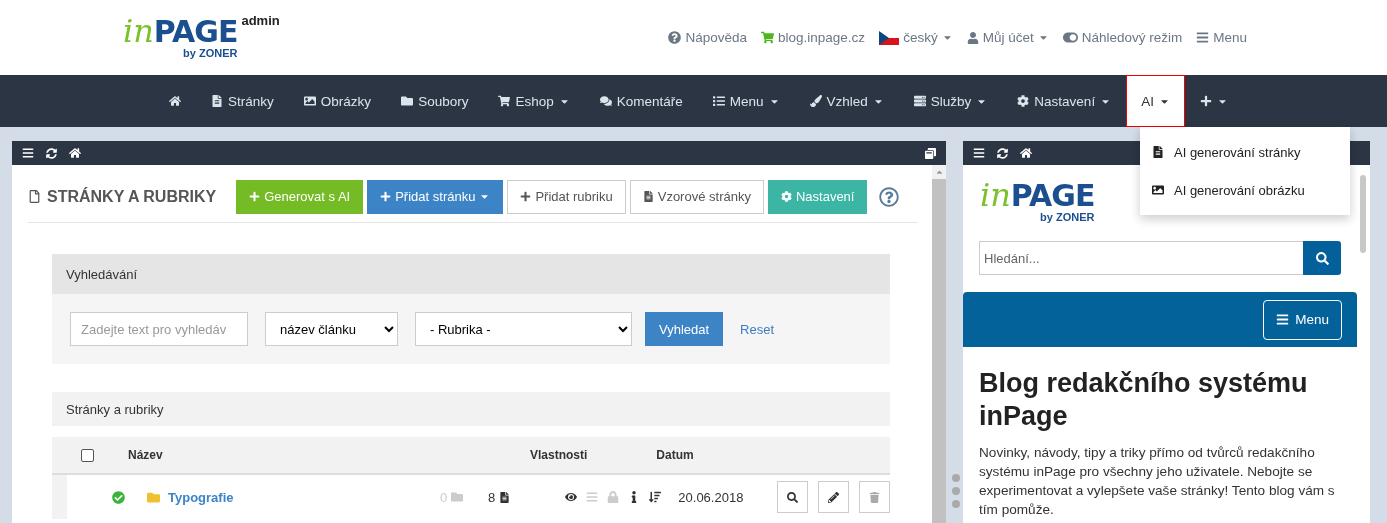  I want to click on page-count: 8, so click(491, 497).